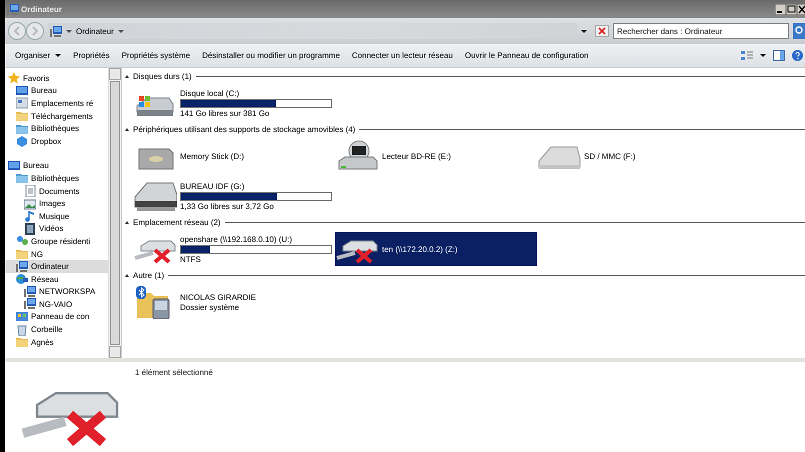 This screenshot has height=452, width=805. Describe the element at coordinates (56, 141) in the screenshot. I see `tree-item: Dropbox` at that location.